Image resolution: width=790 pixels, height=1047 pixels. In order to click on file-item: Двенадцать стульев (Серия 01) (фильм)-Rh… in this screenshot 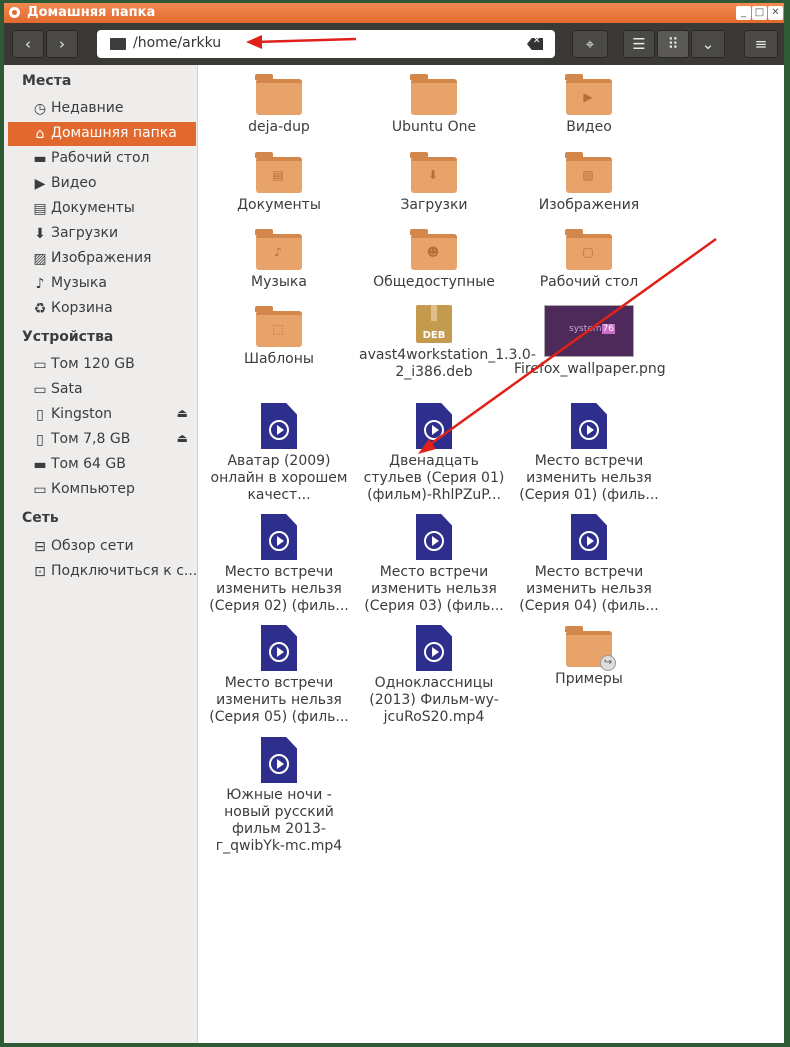, I will do `click(434, 453)`.